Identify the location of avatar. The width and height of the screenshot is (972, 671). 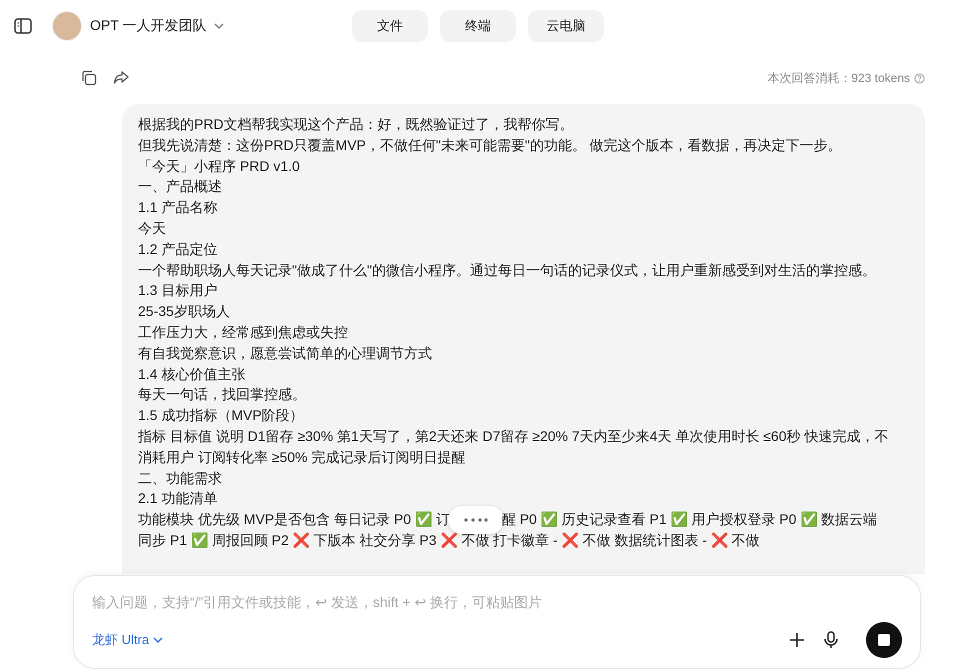
(67, 26).